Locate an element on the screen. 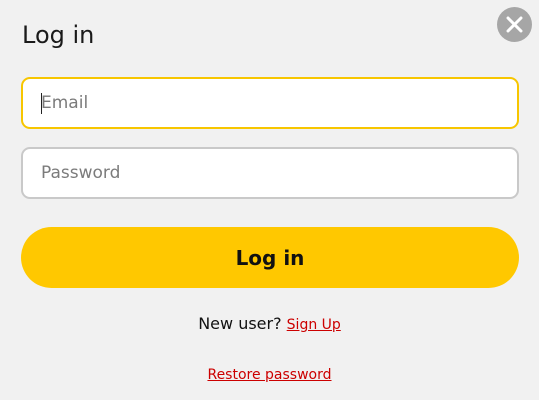 Image resolution: width=539 pixels, height=400 pixels. password-field is located at coordinates (270, 173).